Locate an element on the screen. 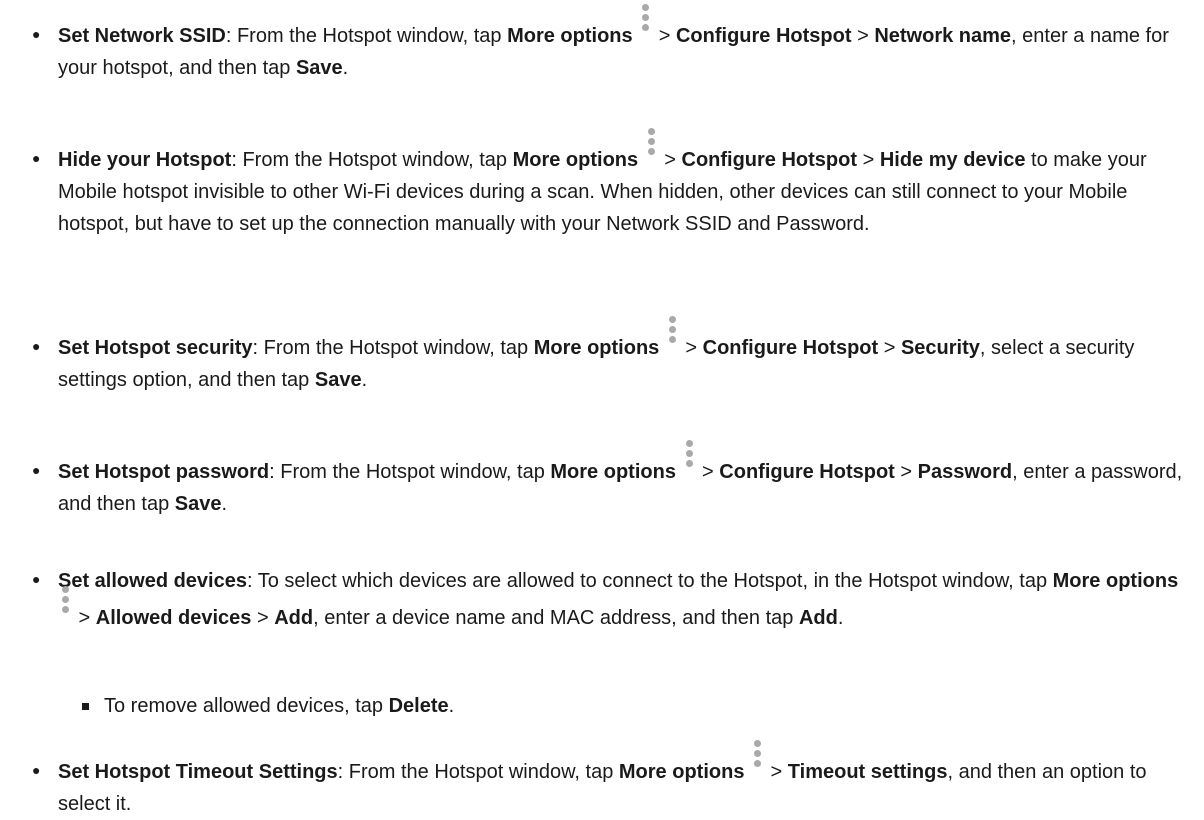  allowed-devices-label: Allowed devices is located at coordinates (173, 618).